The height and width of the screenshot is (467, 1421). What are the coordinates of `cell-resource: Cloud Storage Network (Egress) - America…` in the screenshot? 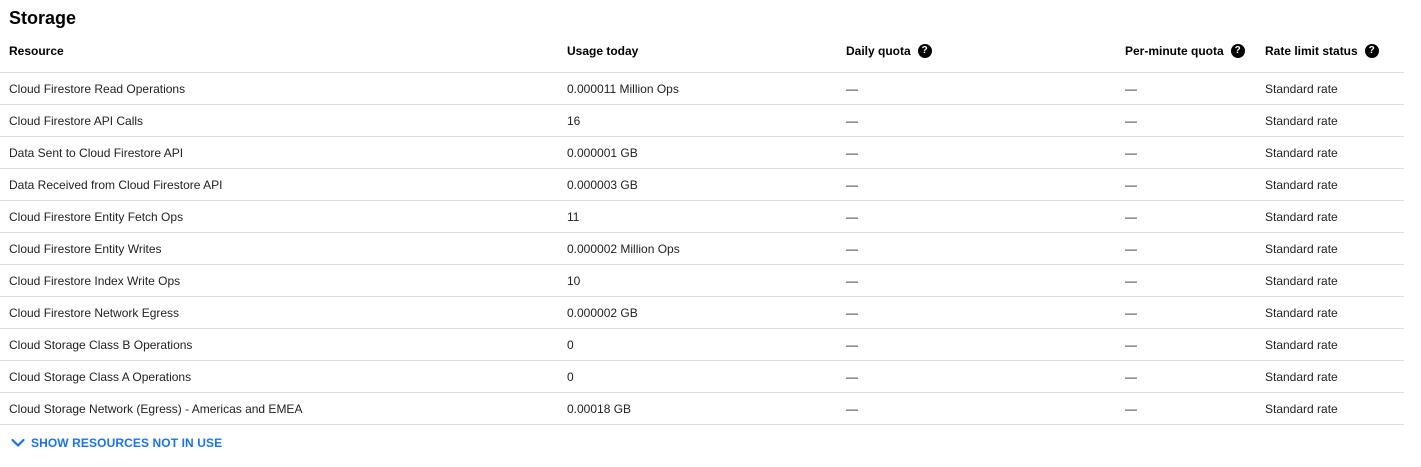 It's located at (156, 408).